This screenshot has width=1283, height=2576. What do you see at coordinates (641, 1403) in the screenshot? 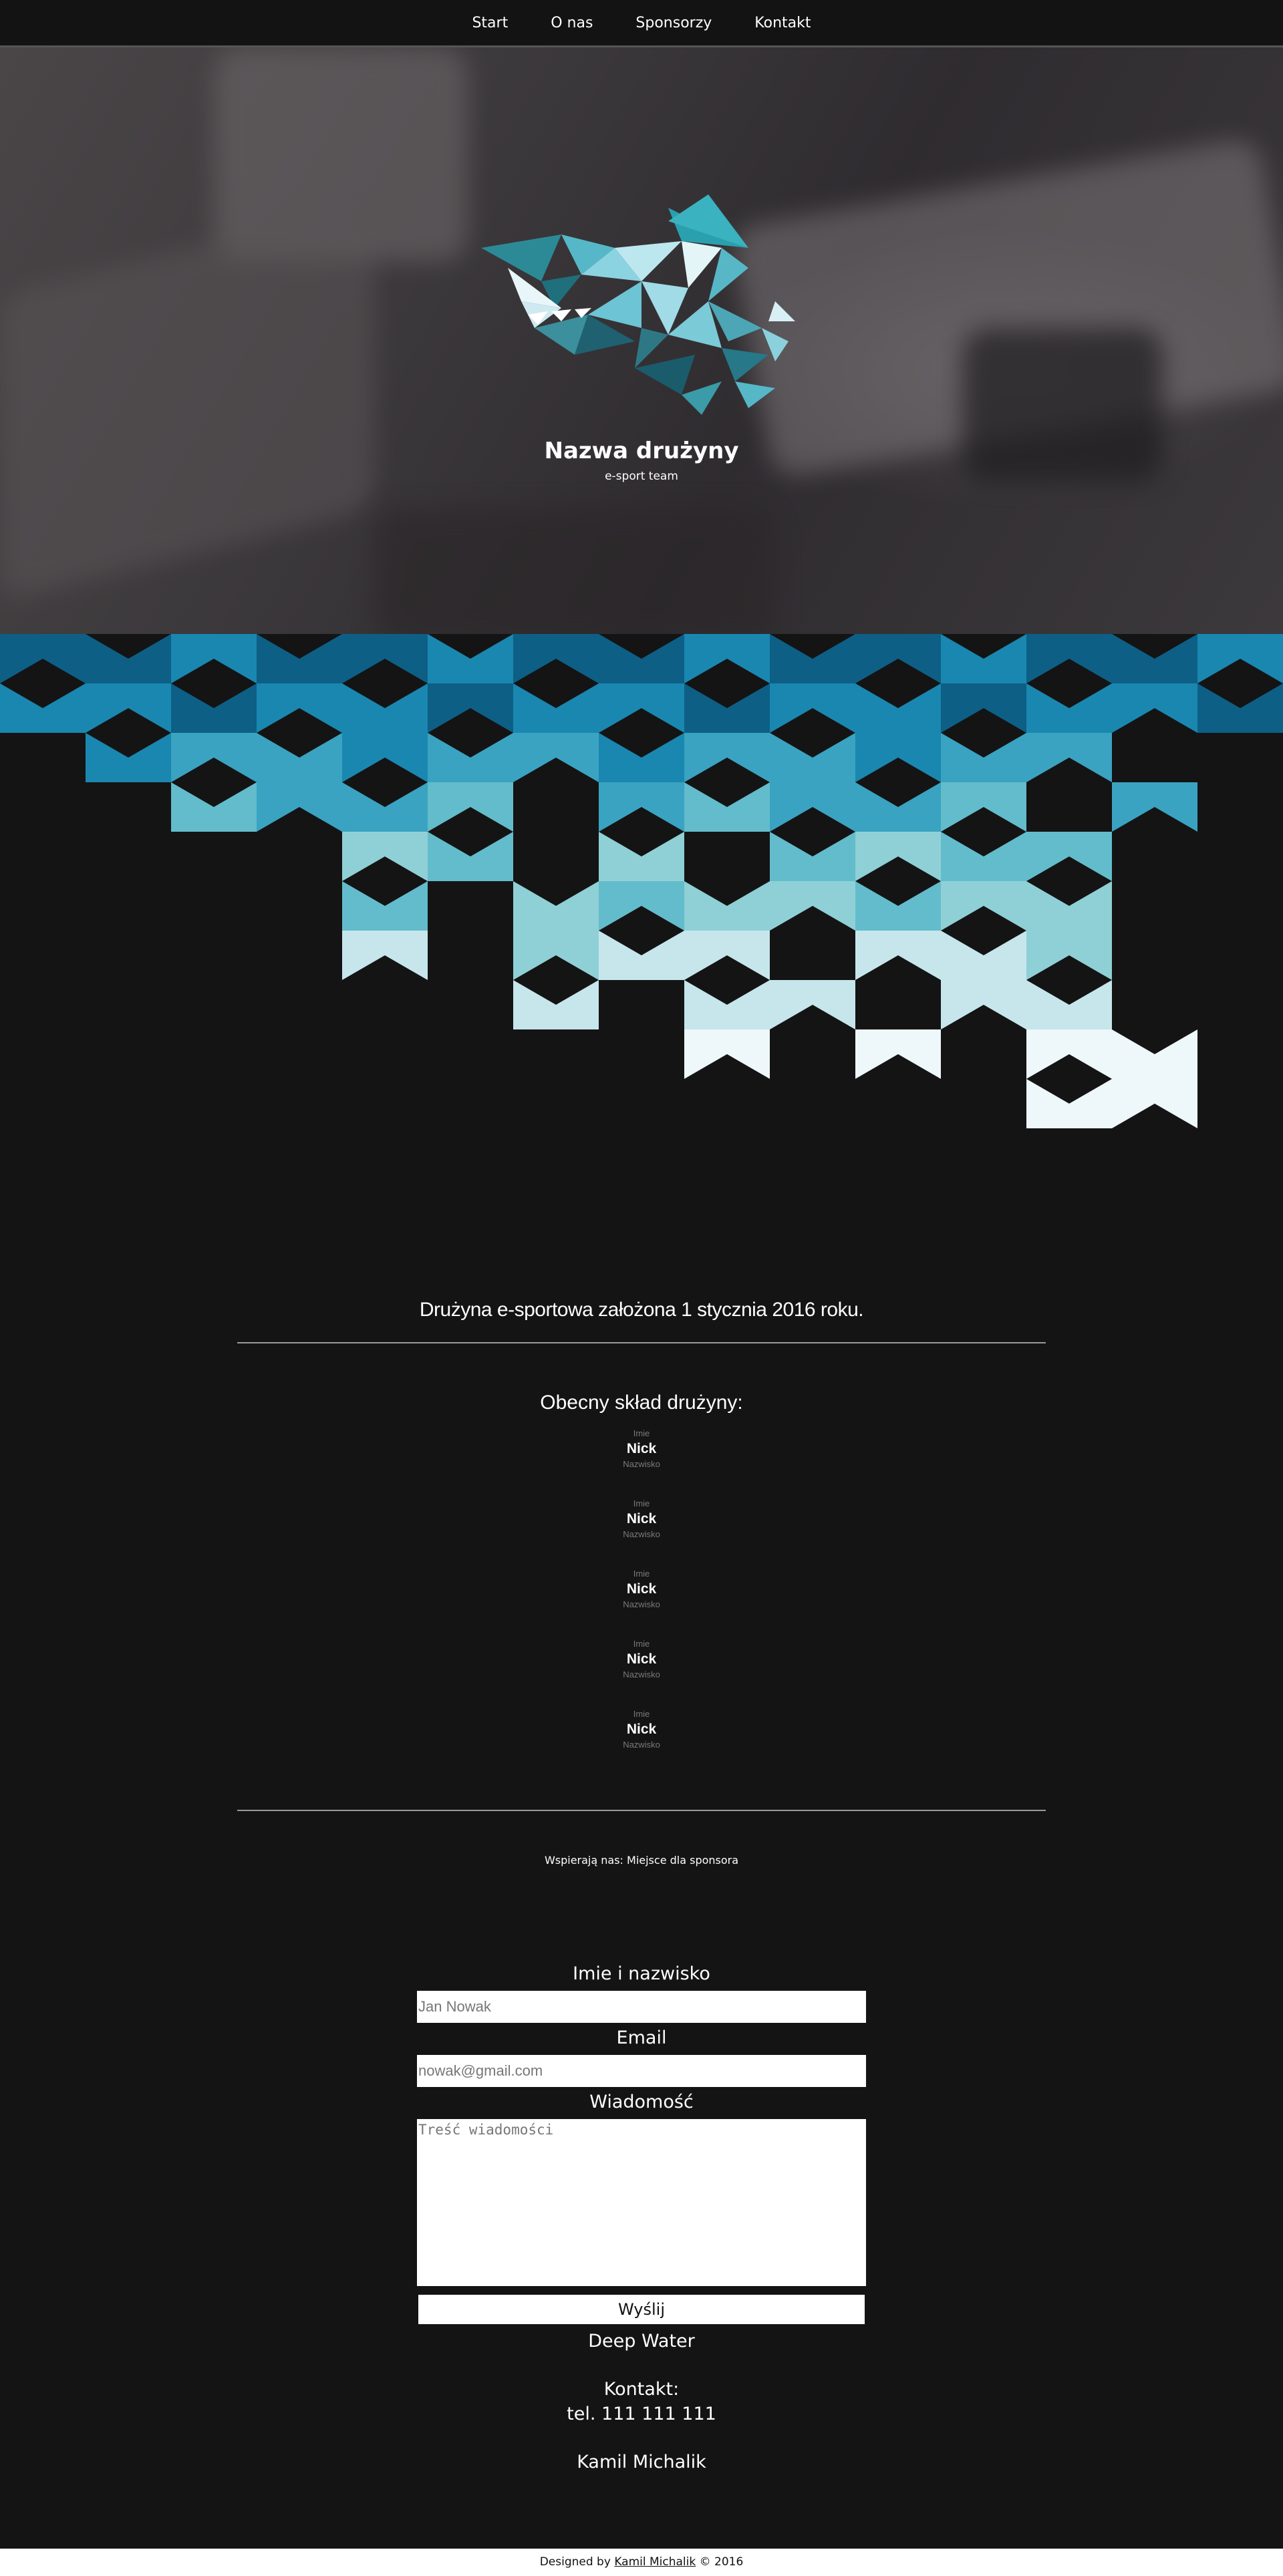
I see `roster-title: Obecny skład drużyny:` at bounding box center [641, 1403].